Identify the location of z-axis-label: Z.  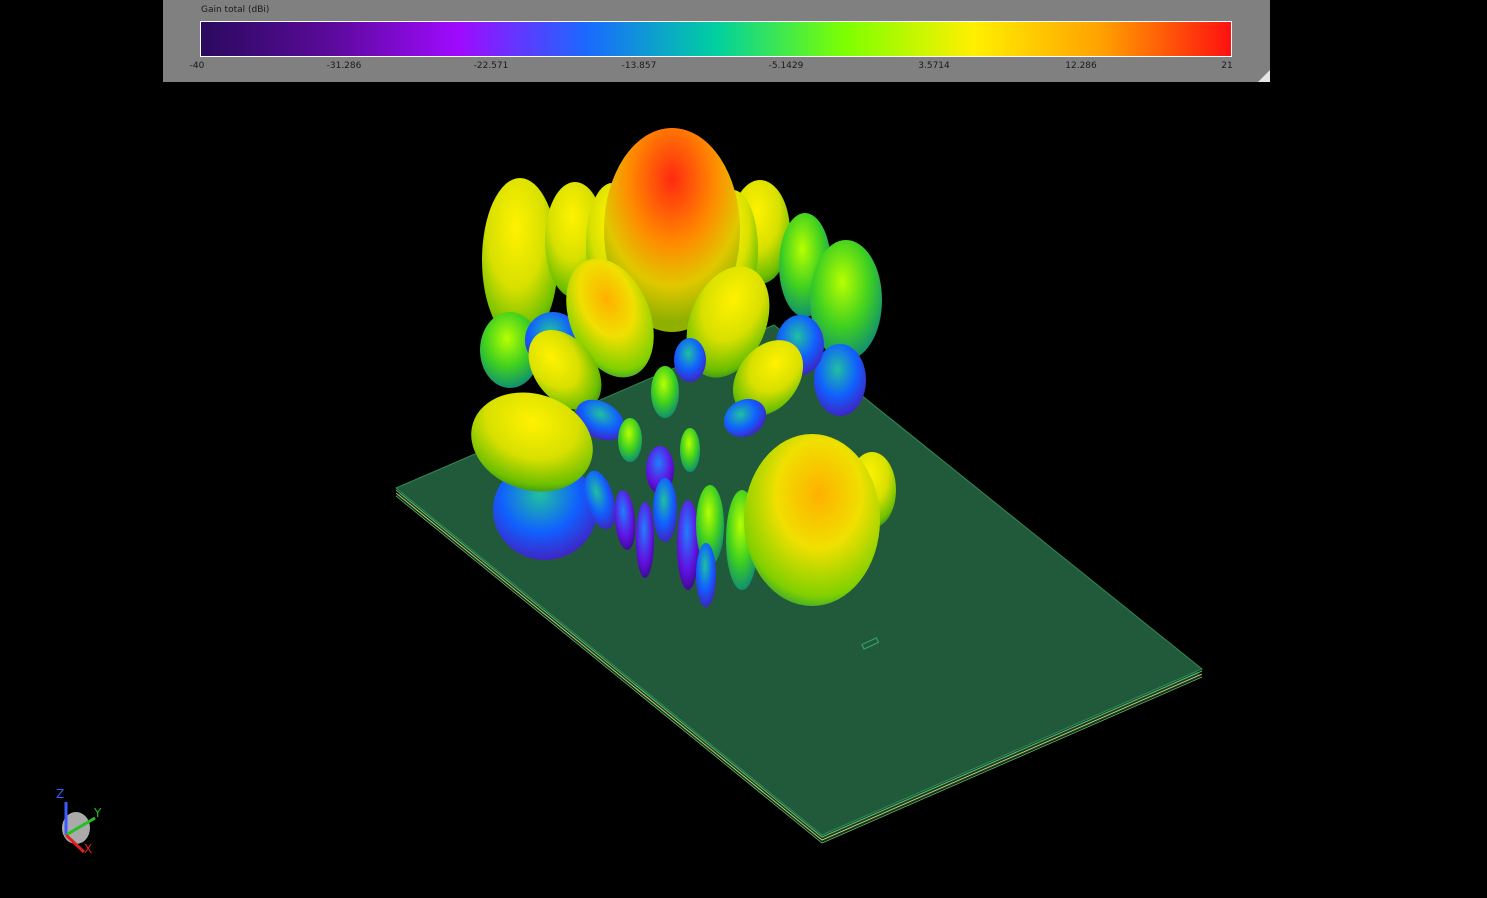
(60, 794).